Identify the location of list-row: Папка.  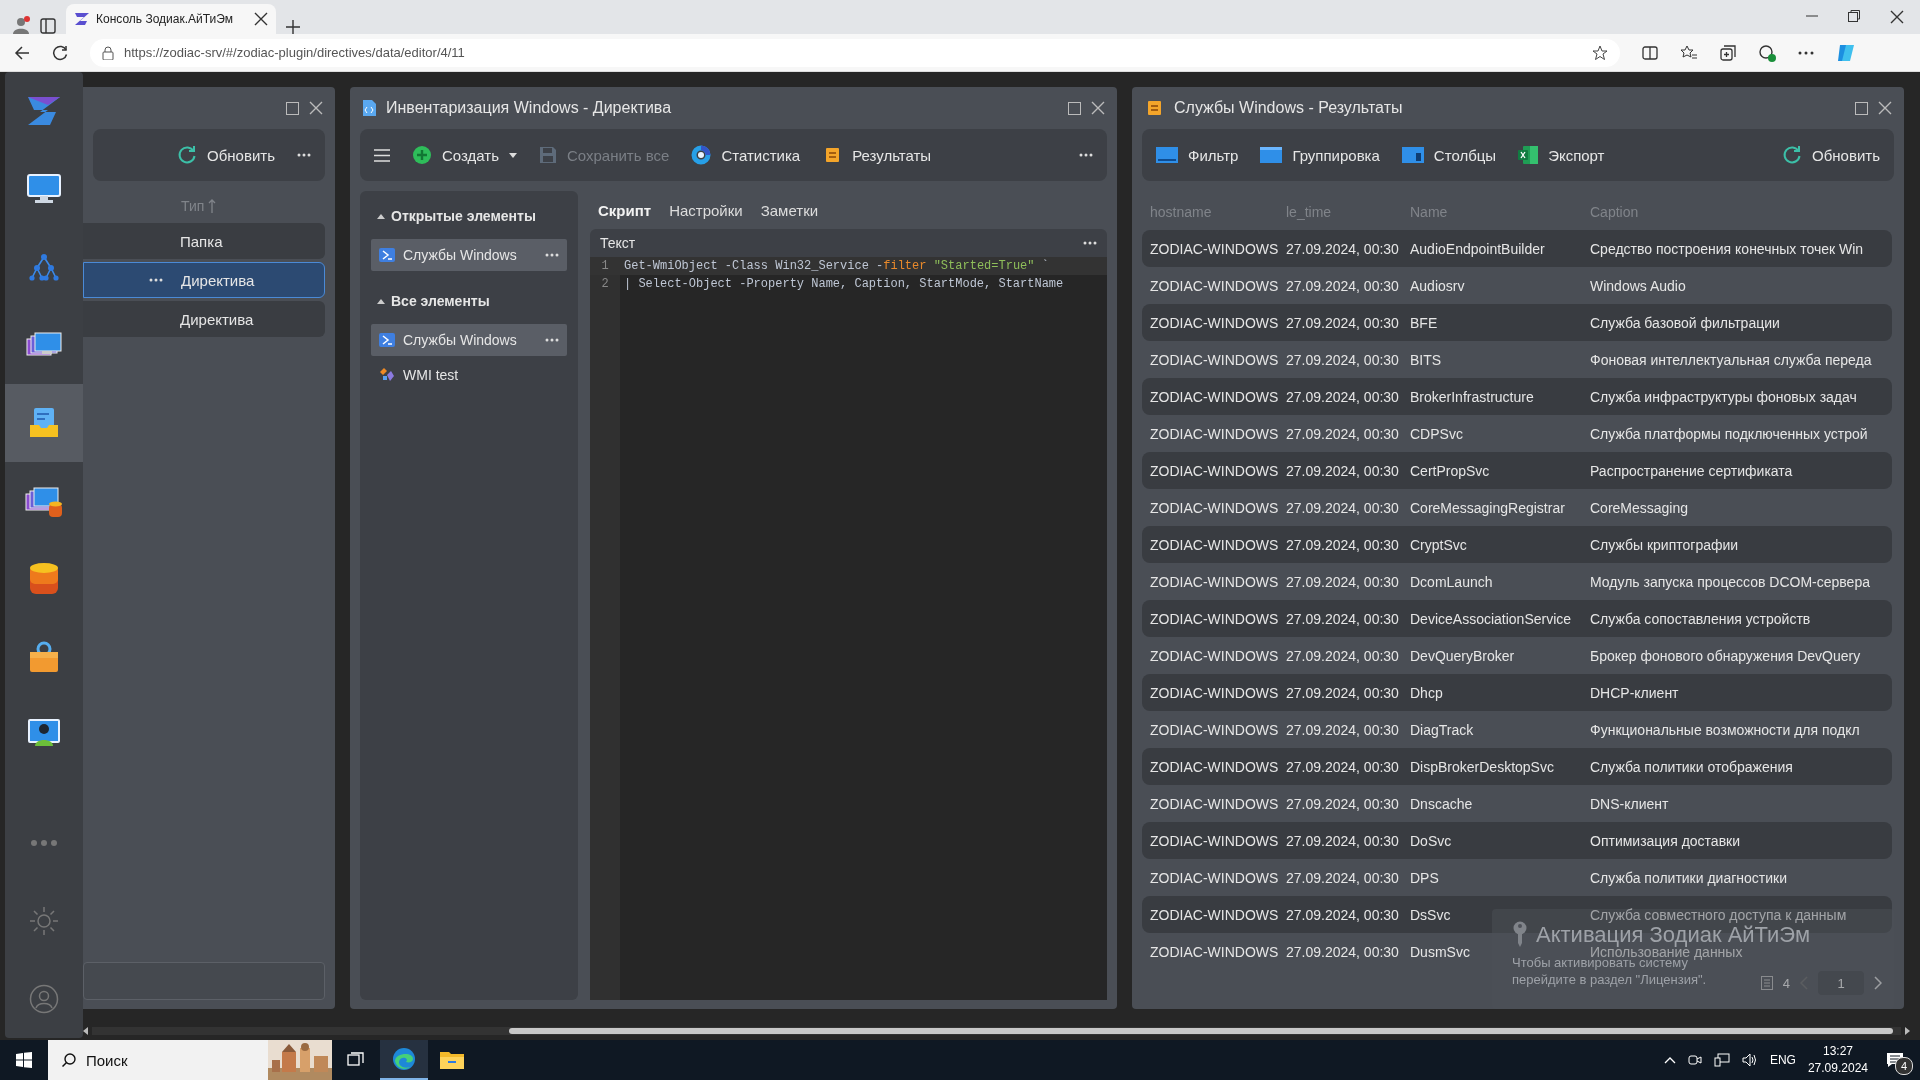
(204, 241).